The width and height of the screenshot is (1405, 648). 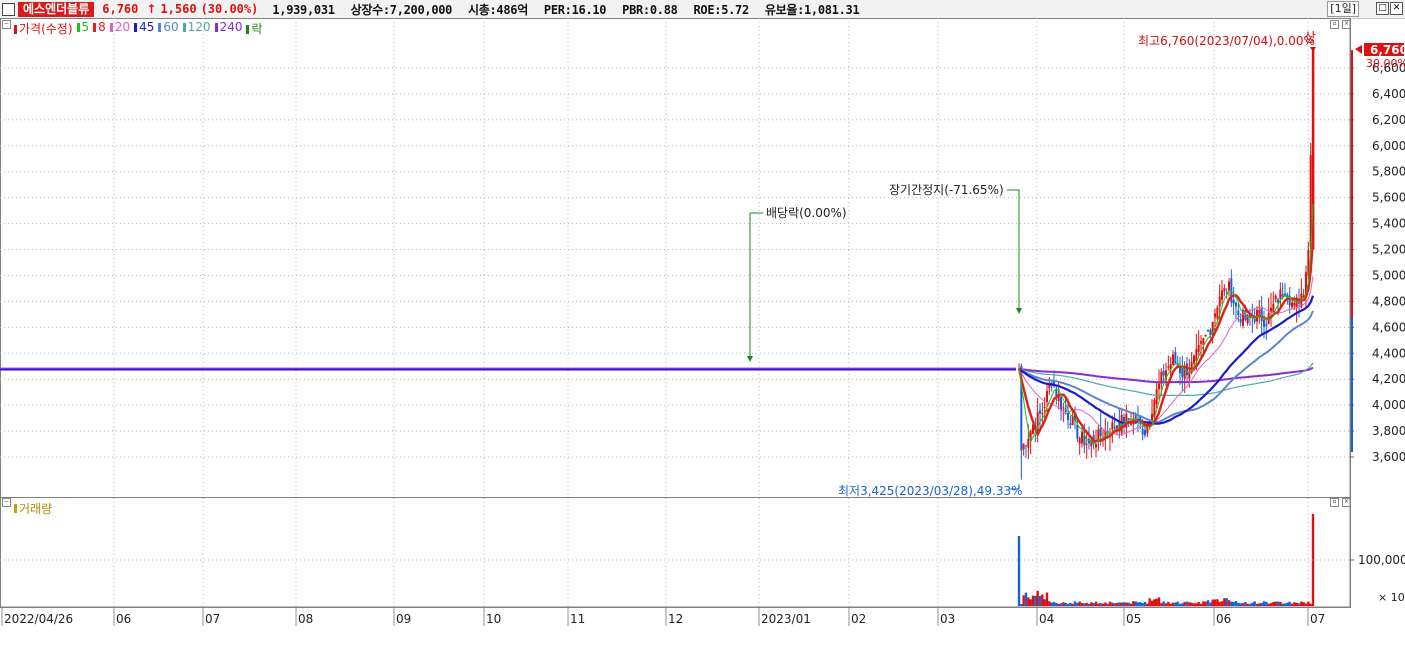 I want to click on price-tick-label: 6,000, so click(x=1388, y=146).